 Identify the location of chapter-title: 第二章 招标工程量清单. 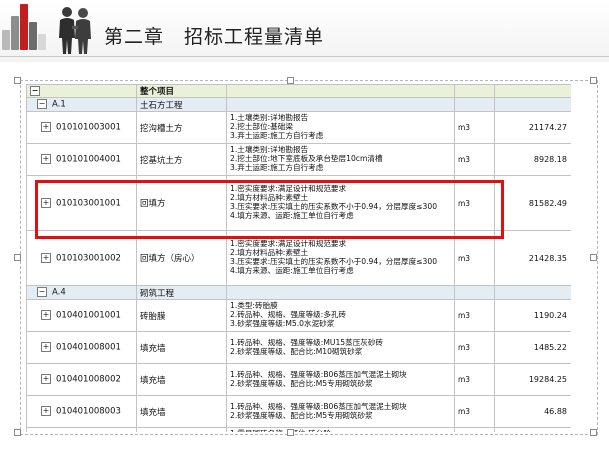
(214, 37).